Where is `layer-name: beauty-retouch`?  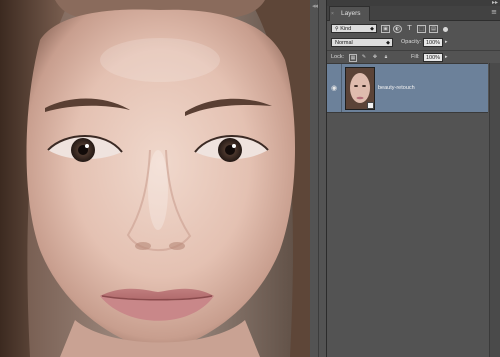
layer-name: beauty-retouch is located at coordinates (396, 88).